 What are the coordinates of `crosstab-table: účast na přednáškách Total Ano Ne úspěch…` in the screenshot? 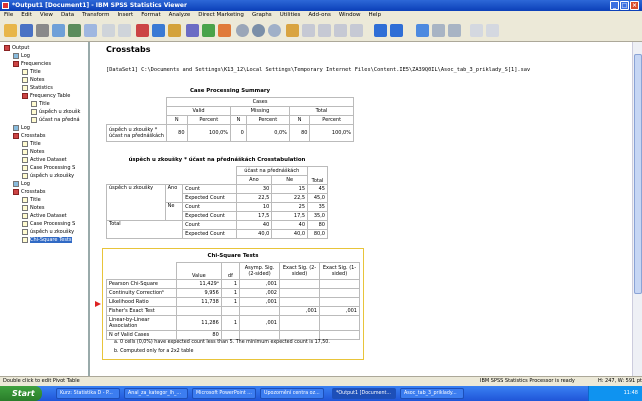 It's located at (216, 202).